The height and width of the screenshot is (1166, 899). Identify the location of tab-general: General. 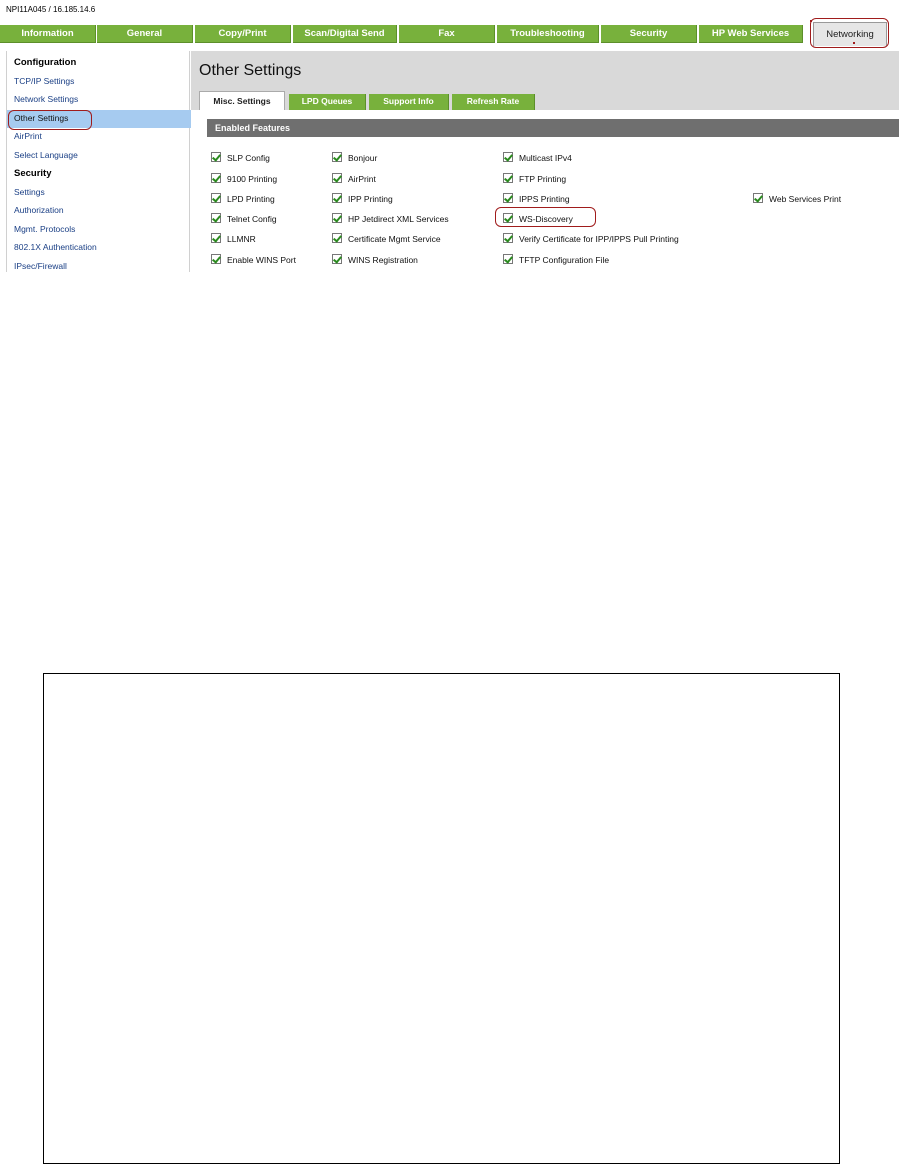
(145, 34).